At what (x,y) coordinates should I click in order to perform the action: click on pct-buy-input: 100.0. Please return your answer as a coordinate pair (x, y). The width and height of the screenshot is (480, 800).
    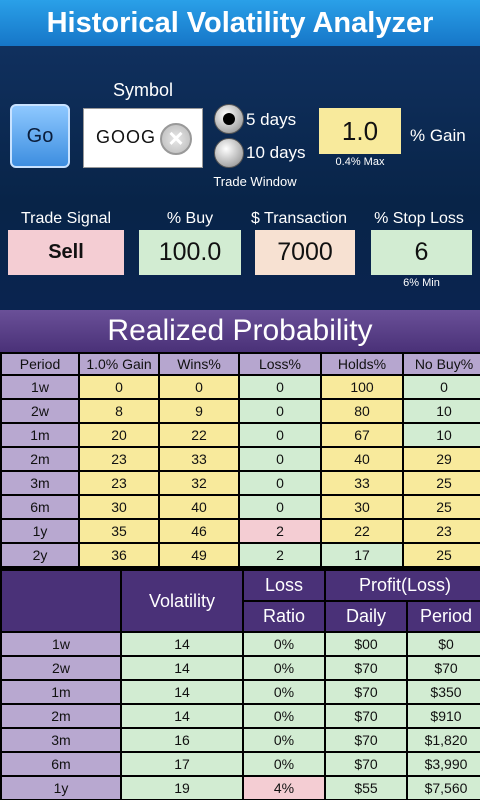
    Looking at the image, I should click on (190, 252).